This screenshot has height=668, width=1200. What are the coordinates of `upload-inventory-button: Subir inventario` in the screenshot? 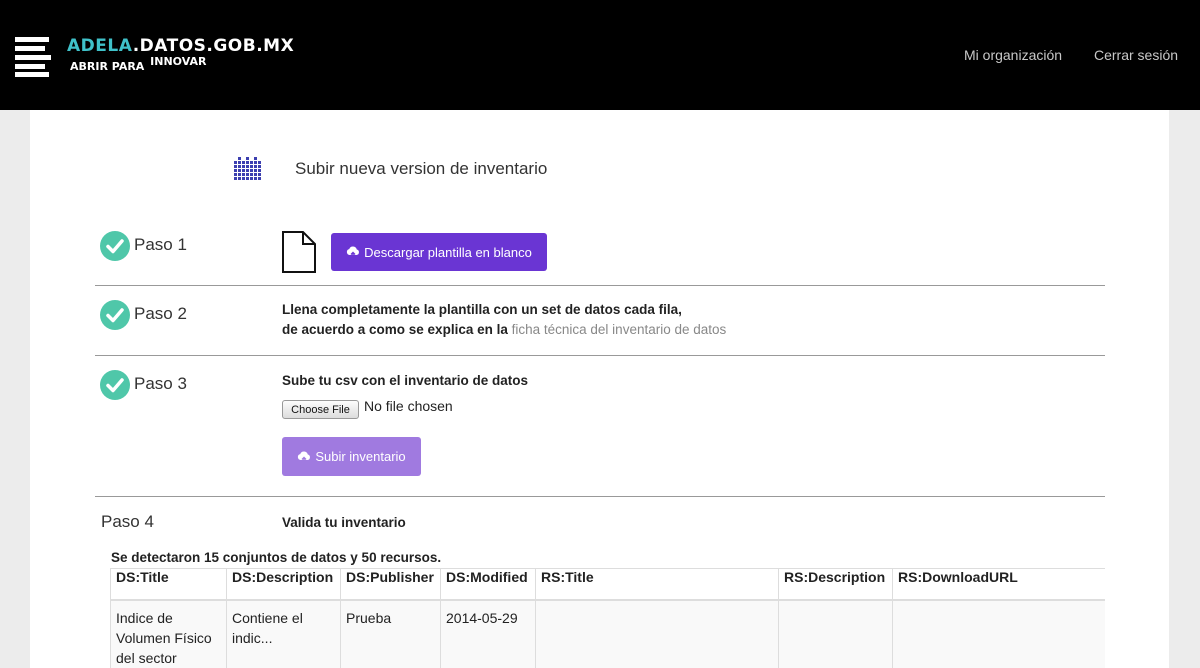 It's located at (351, 456).